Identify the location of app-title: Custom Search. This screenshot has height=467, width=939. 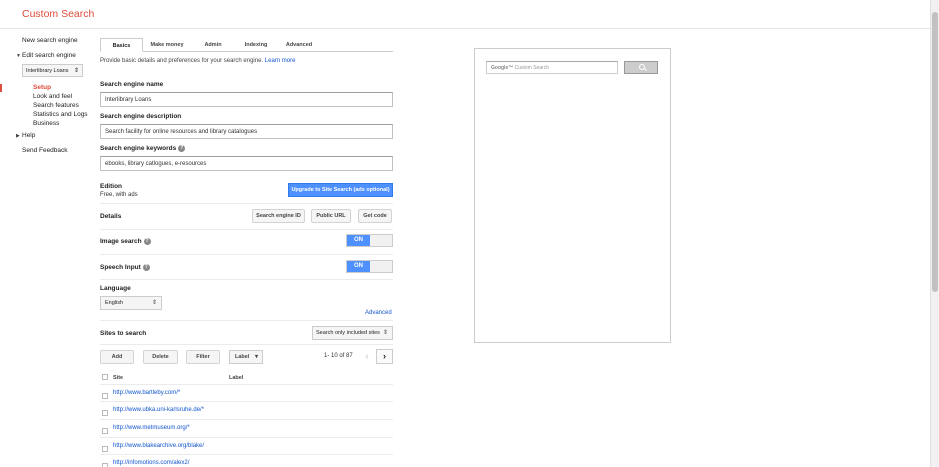
(58, 14).